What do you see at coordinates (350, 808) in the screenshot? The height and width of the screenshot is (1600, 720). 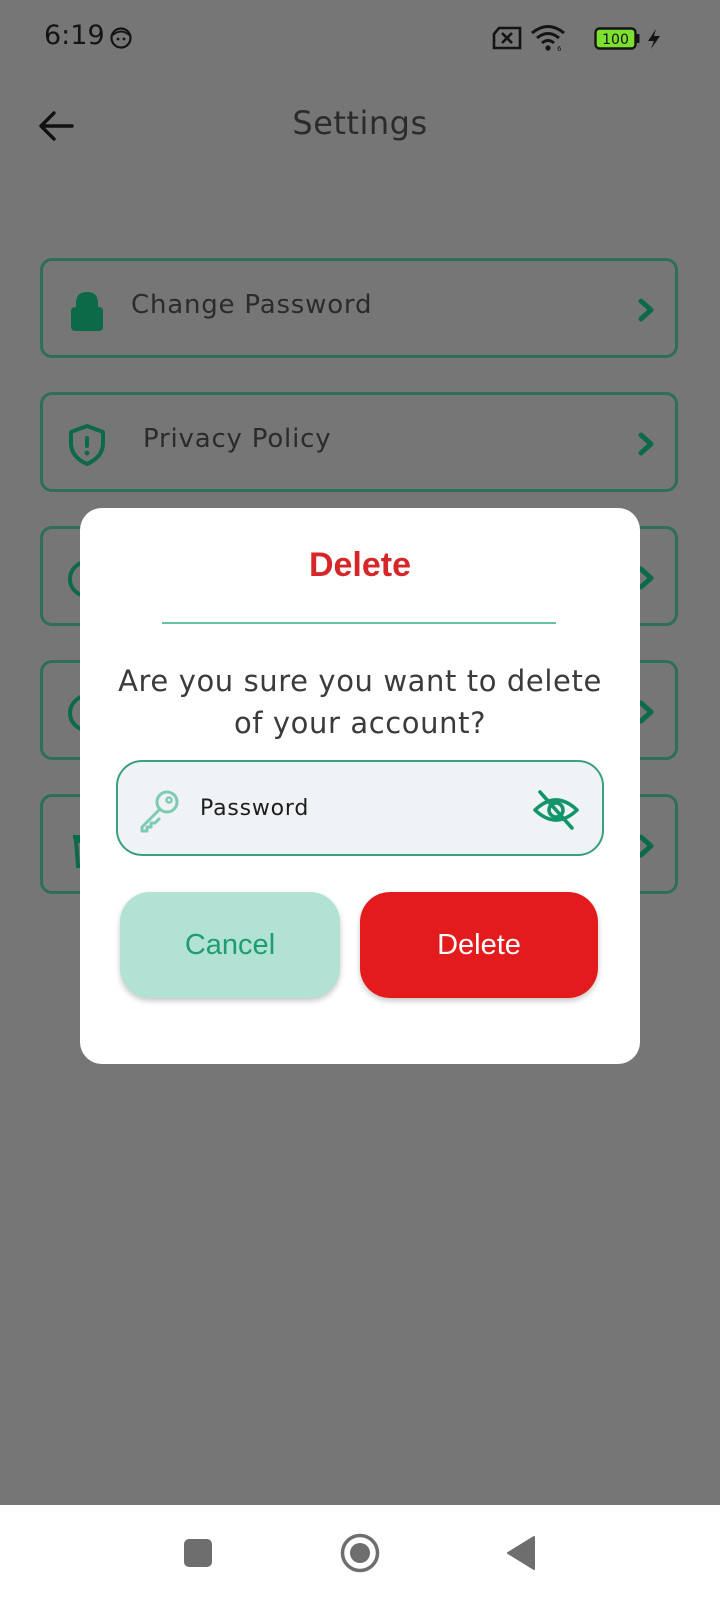 I see `password-input` at bounding box center [350, 808].